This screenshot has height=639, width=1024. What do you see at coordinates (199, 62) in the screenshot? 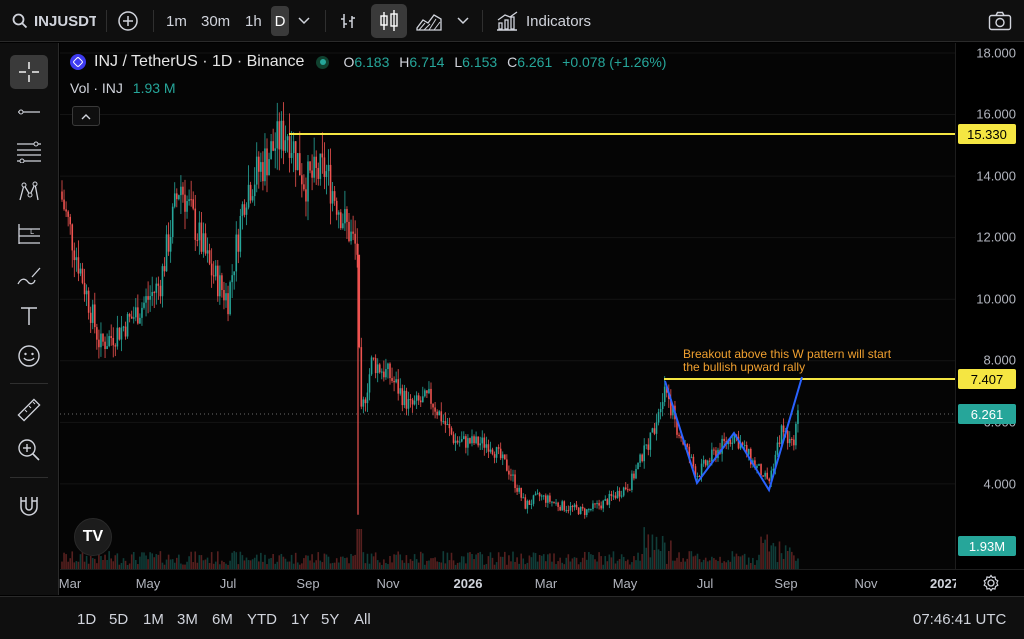
I see `pair-title: INJ / TetherUS · 1D · Binance` at bounding box center [199, 62].